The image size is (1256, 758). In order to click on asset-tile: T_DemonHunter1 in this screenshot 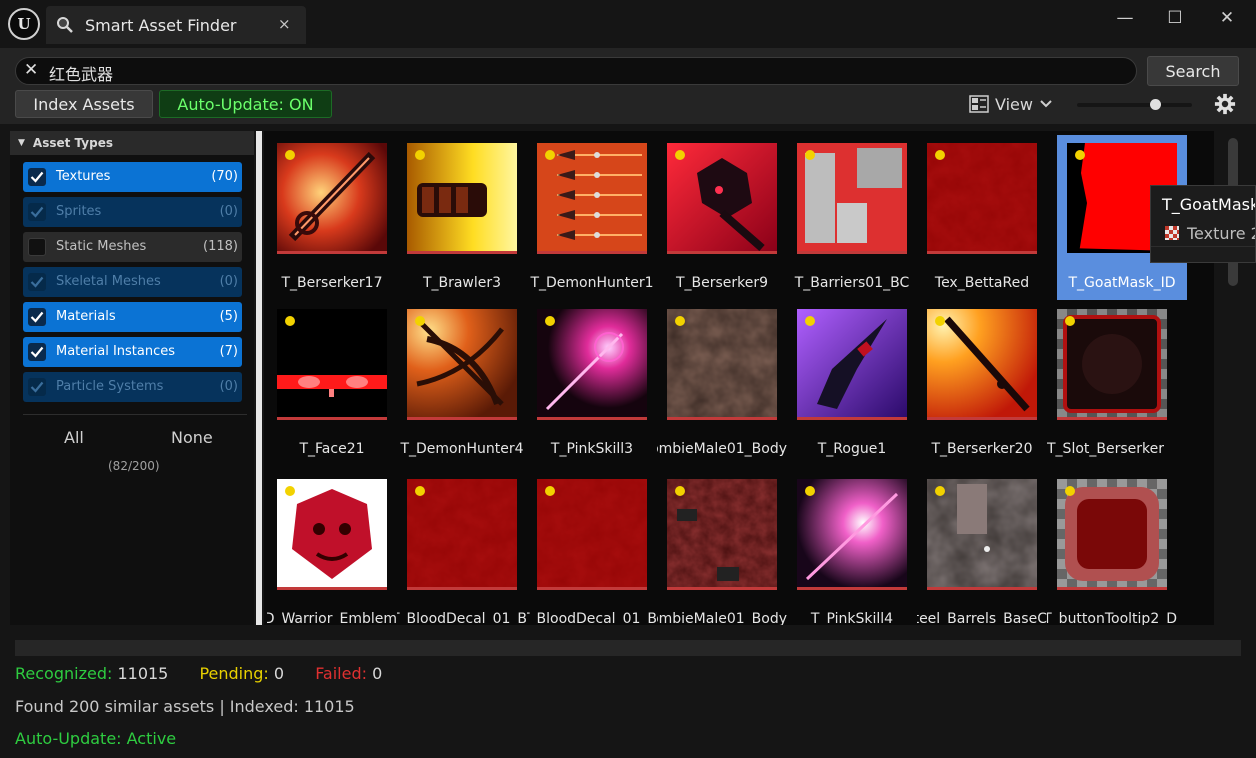, I will do `click(592, 217)`.